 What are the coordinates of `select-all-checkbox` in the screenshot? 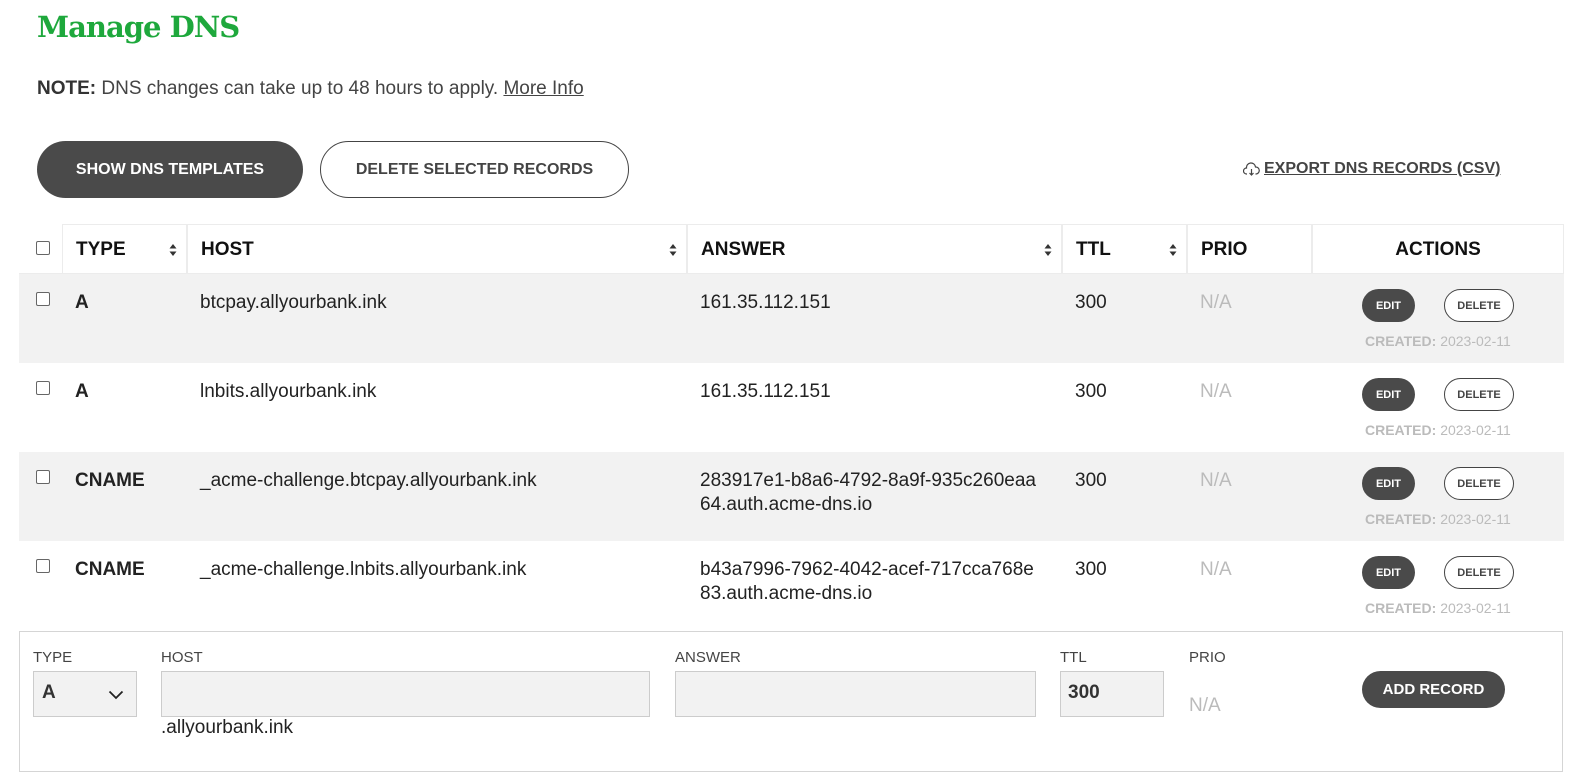 It's located at (43, 248).